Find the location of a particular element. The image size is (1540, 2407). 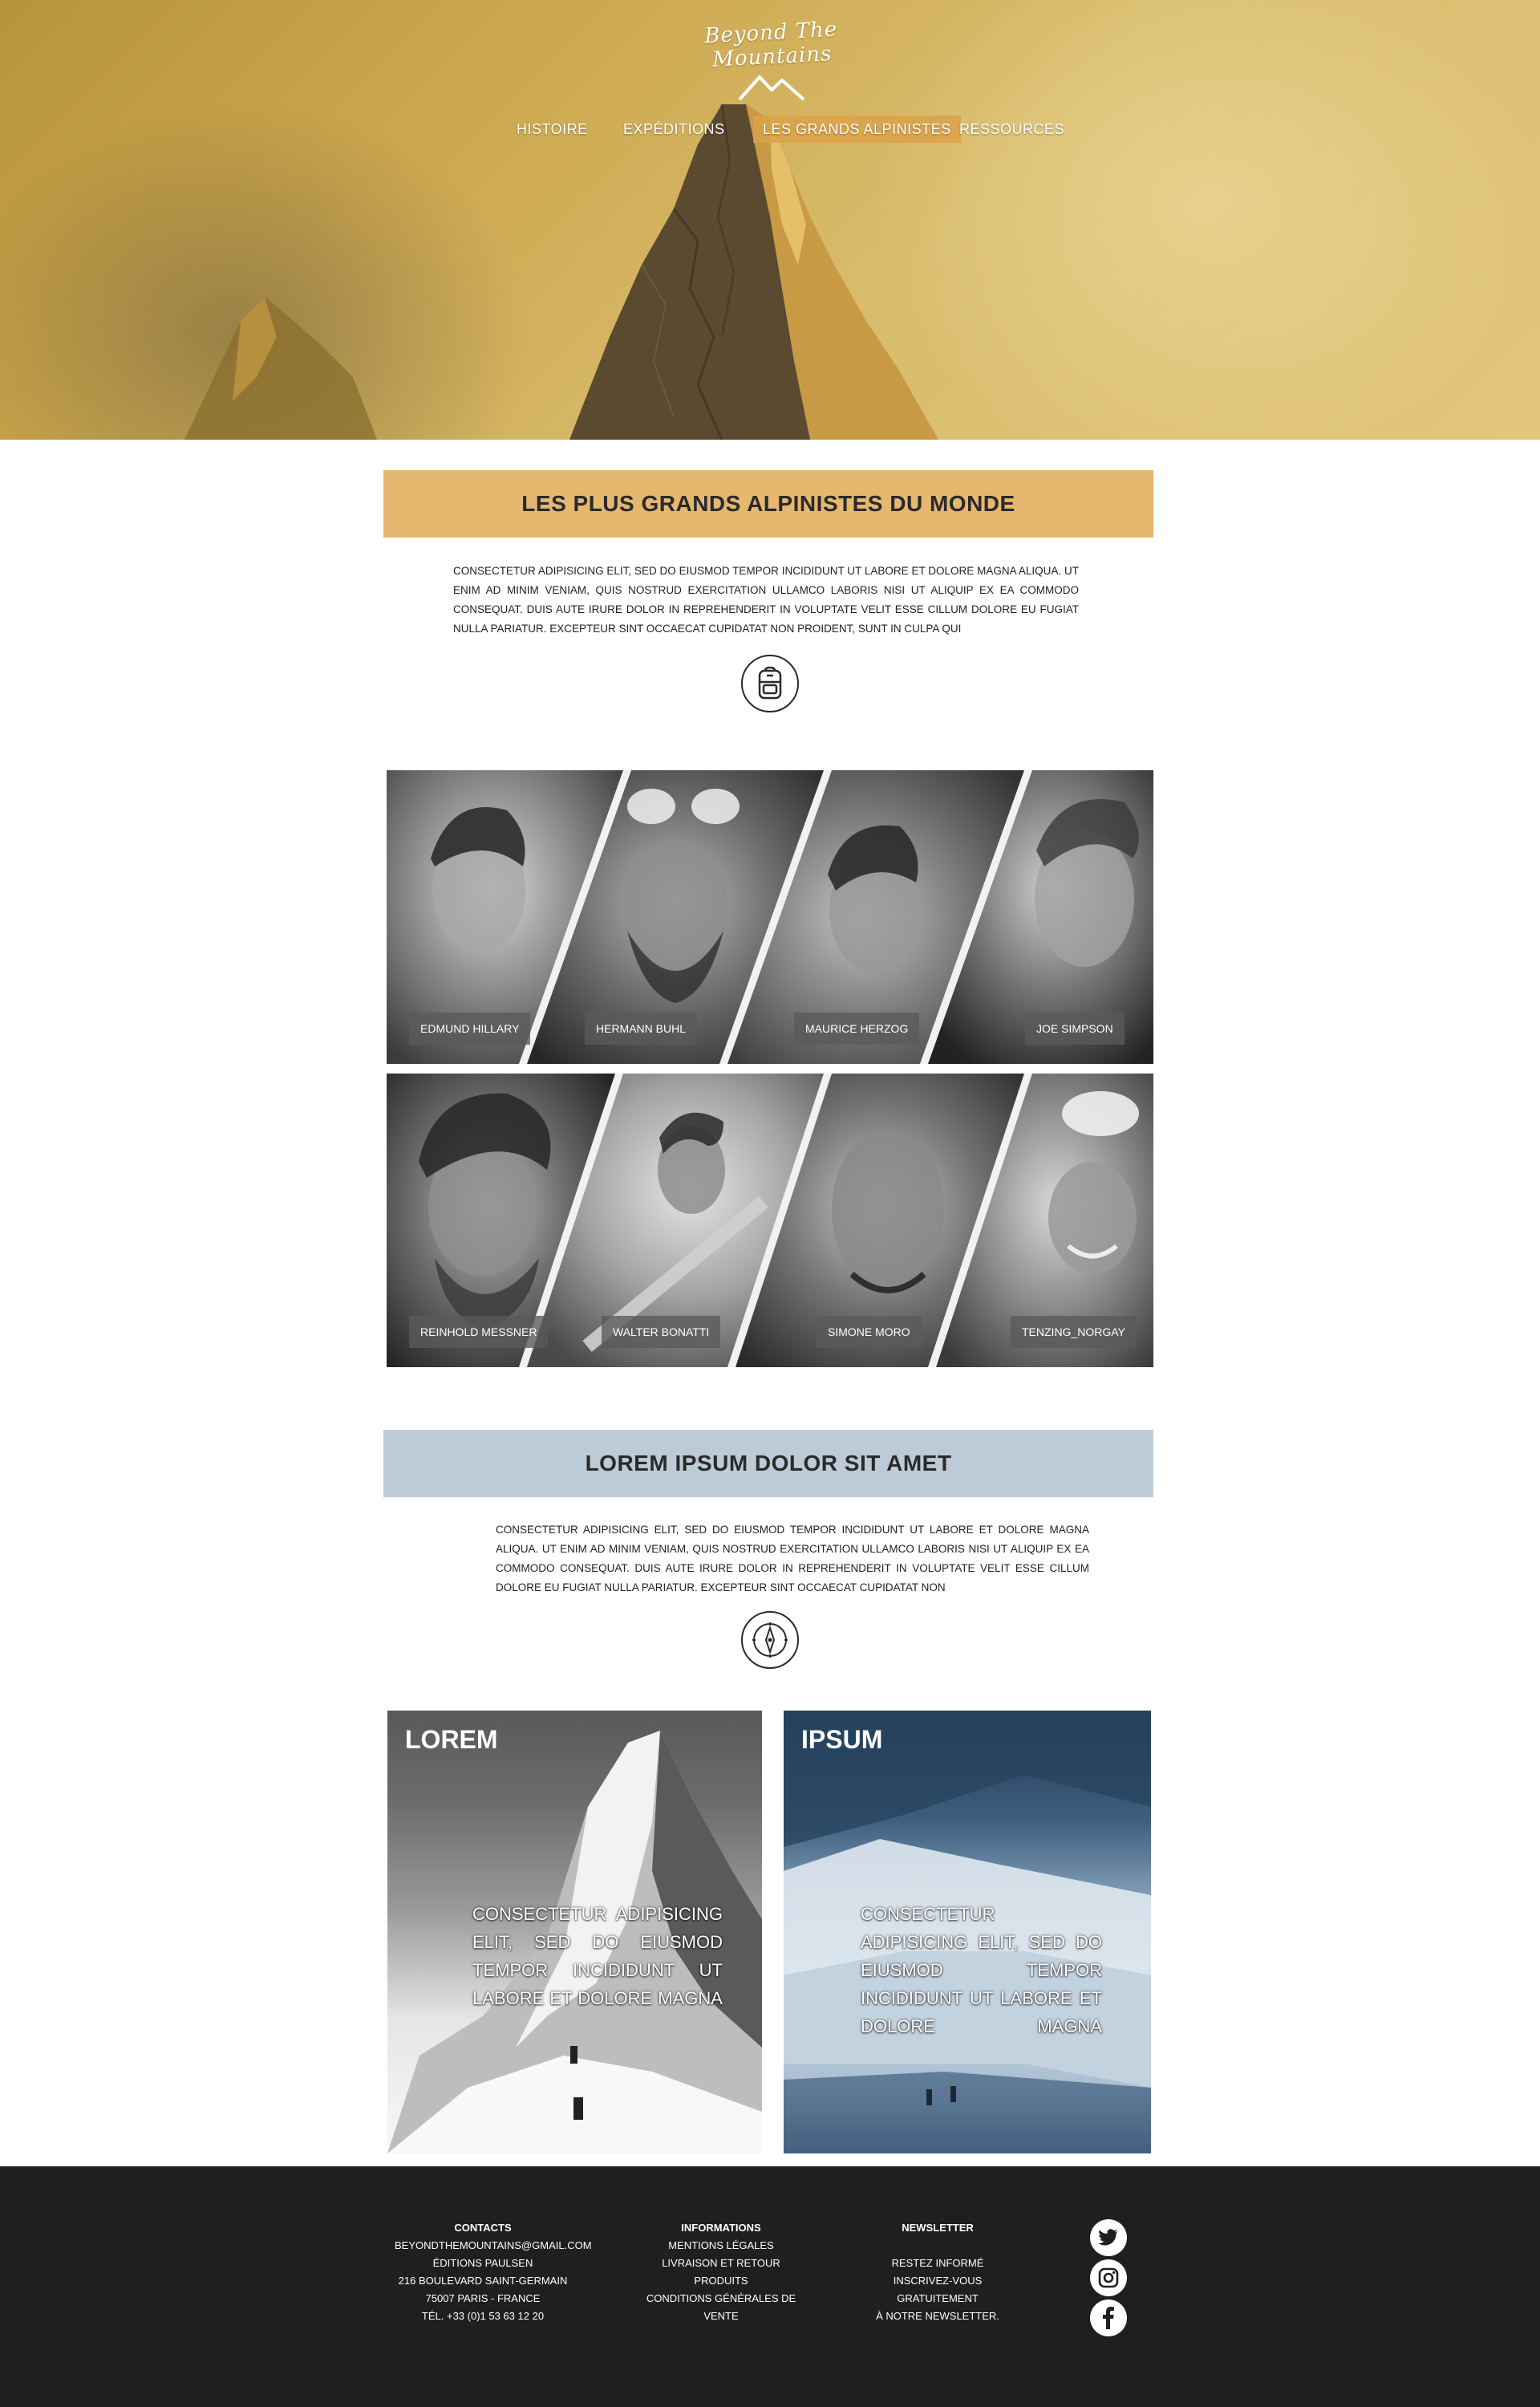

climber-tag: REINHOLD MESSNER is located at coordinates (479, 1332).